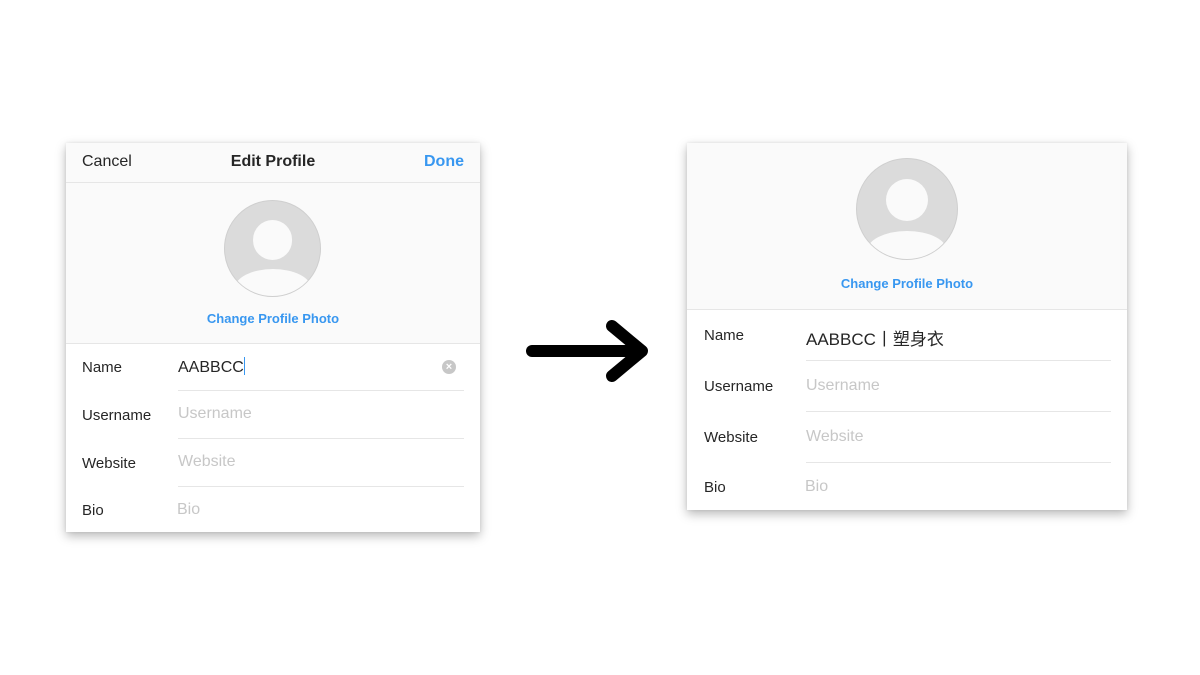  Describe the element at coordinates (875, 337) in the screenshot. I see `name-input: AABBCC丨塑身衣` at that location.